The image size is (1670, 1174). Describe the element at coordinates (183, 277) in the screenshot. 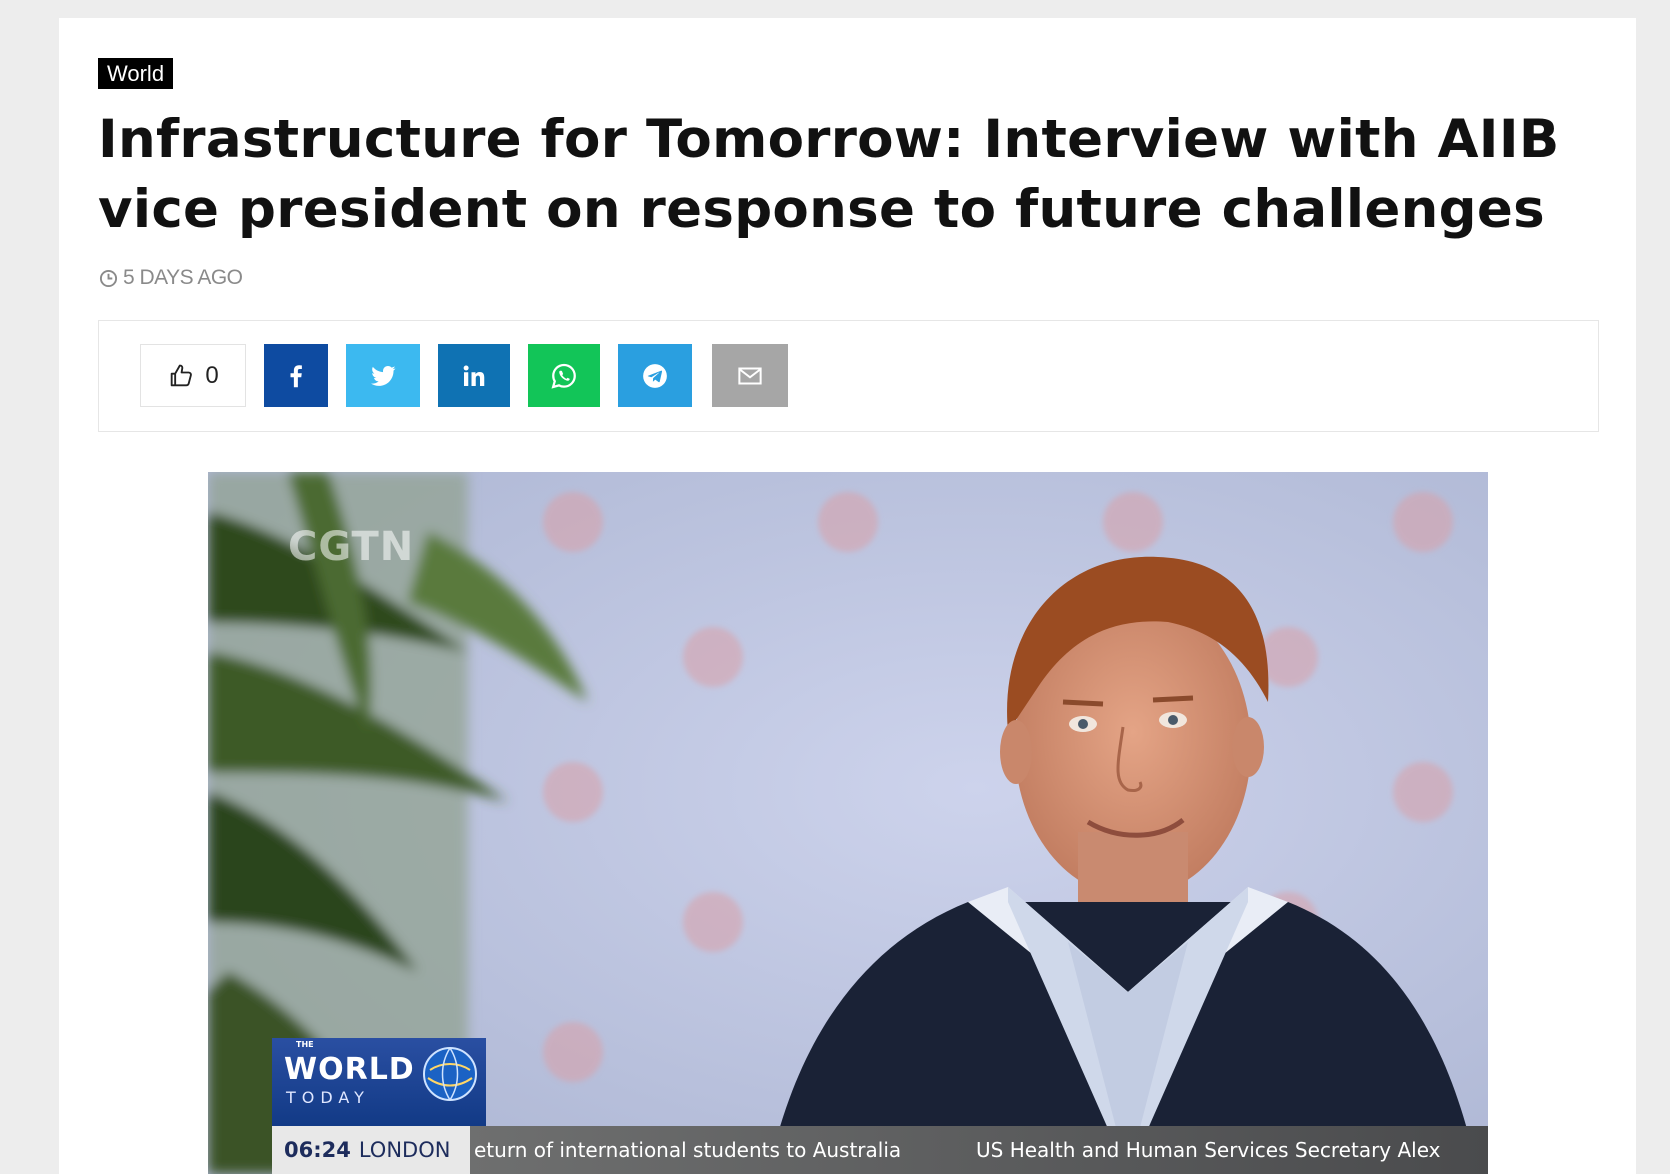

I see `post-date-text: 5 DAYS AGO` at that location.